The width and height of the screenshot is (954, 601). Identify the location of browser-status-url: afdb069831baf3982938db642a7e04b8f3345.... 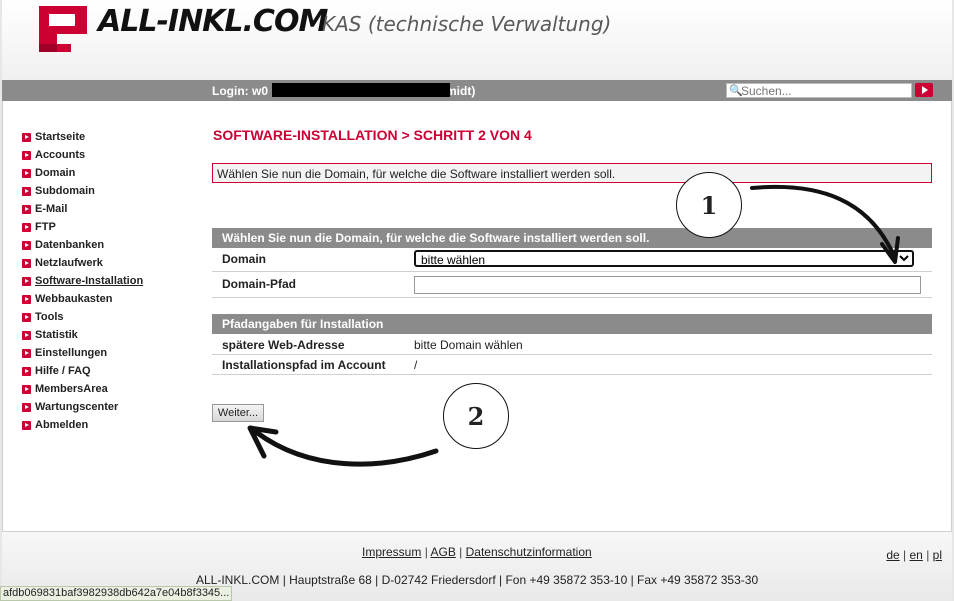
(116, 593).